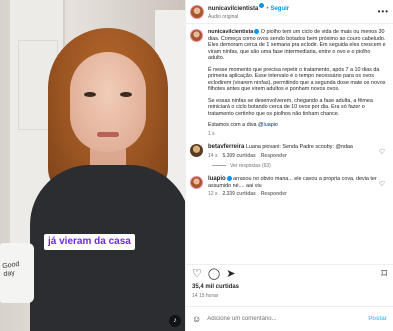 This screenshot has width=393, height=331. I want to click on comment-time: 14 s, so click(213, 155).